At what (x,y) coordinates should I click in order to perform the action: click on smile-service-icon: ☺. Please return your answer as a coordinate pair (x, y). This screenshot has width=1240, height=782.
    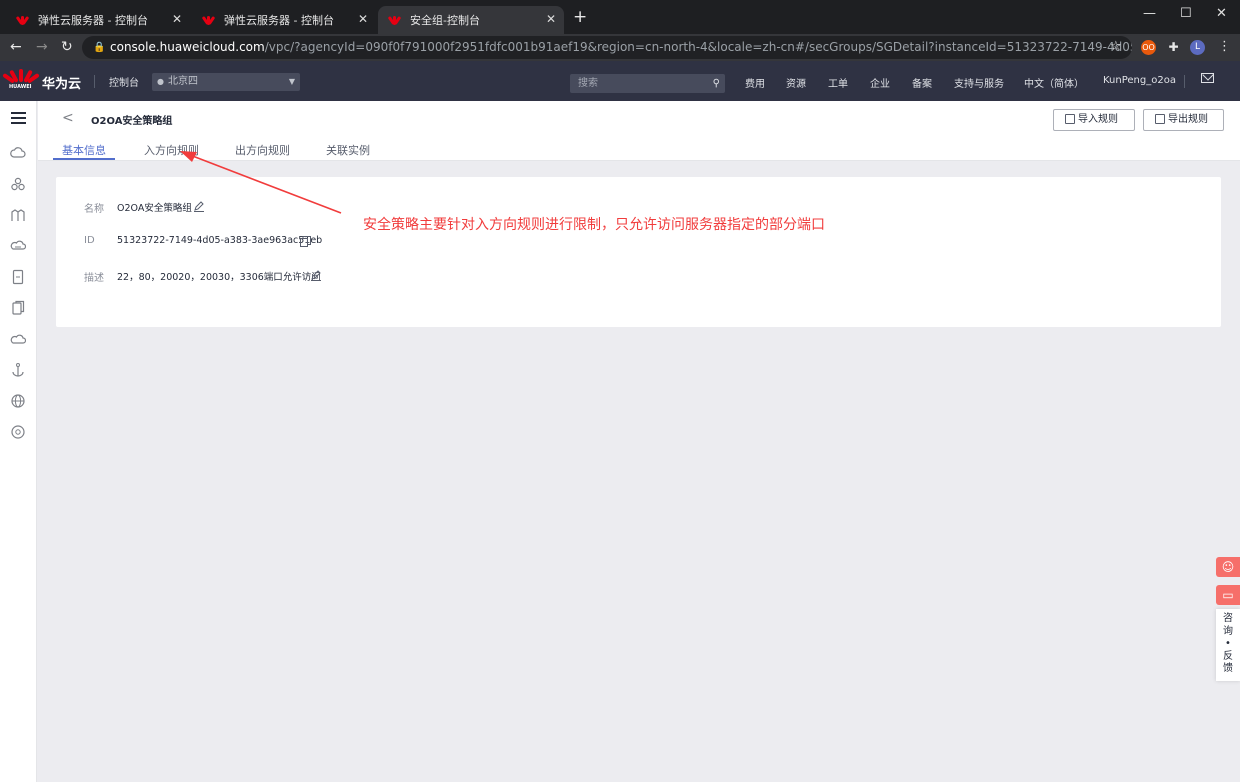
    Looking at the image, I should click on (1228, 567).